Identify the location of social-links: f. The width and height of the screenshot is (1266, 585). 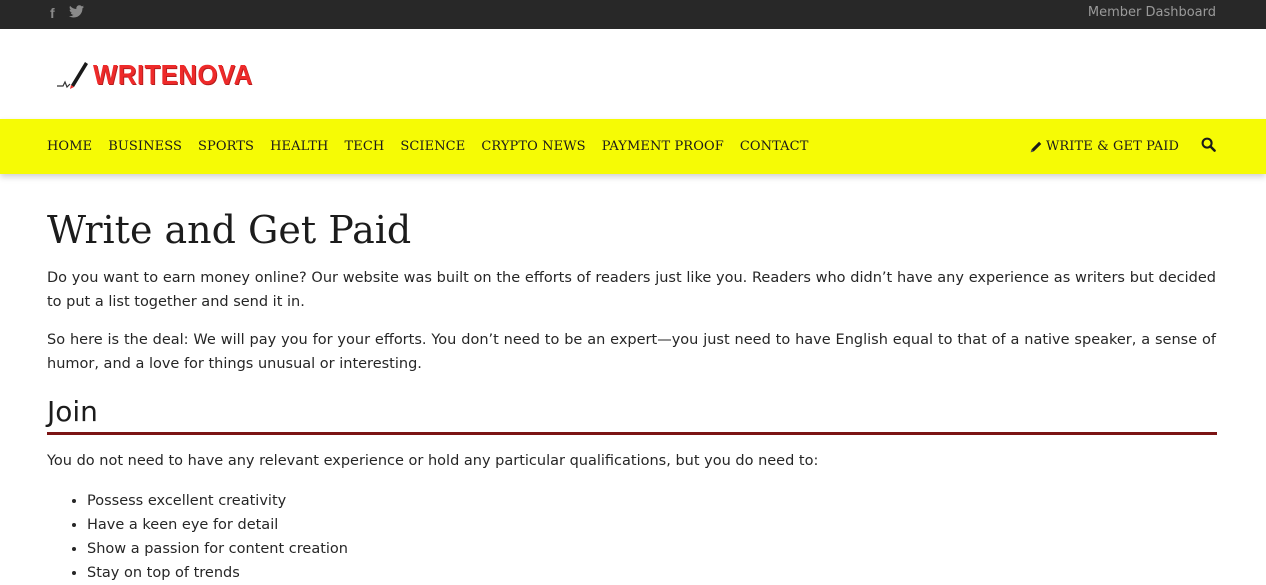
(67, 13).